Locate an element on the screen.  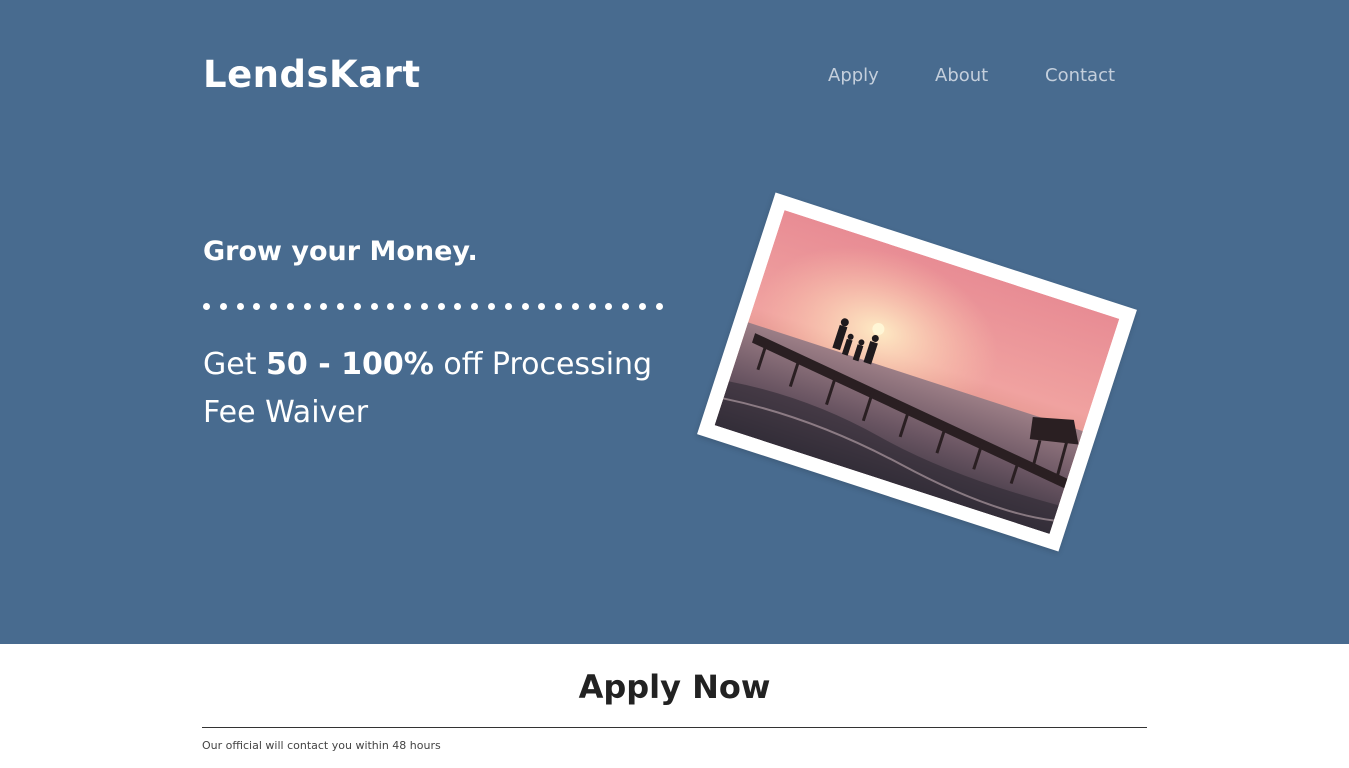
section-divider is located at coordinates (674, 727).